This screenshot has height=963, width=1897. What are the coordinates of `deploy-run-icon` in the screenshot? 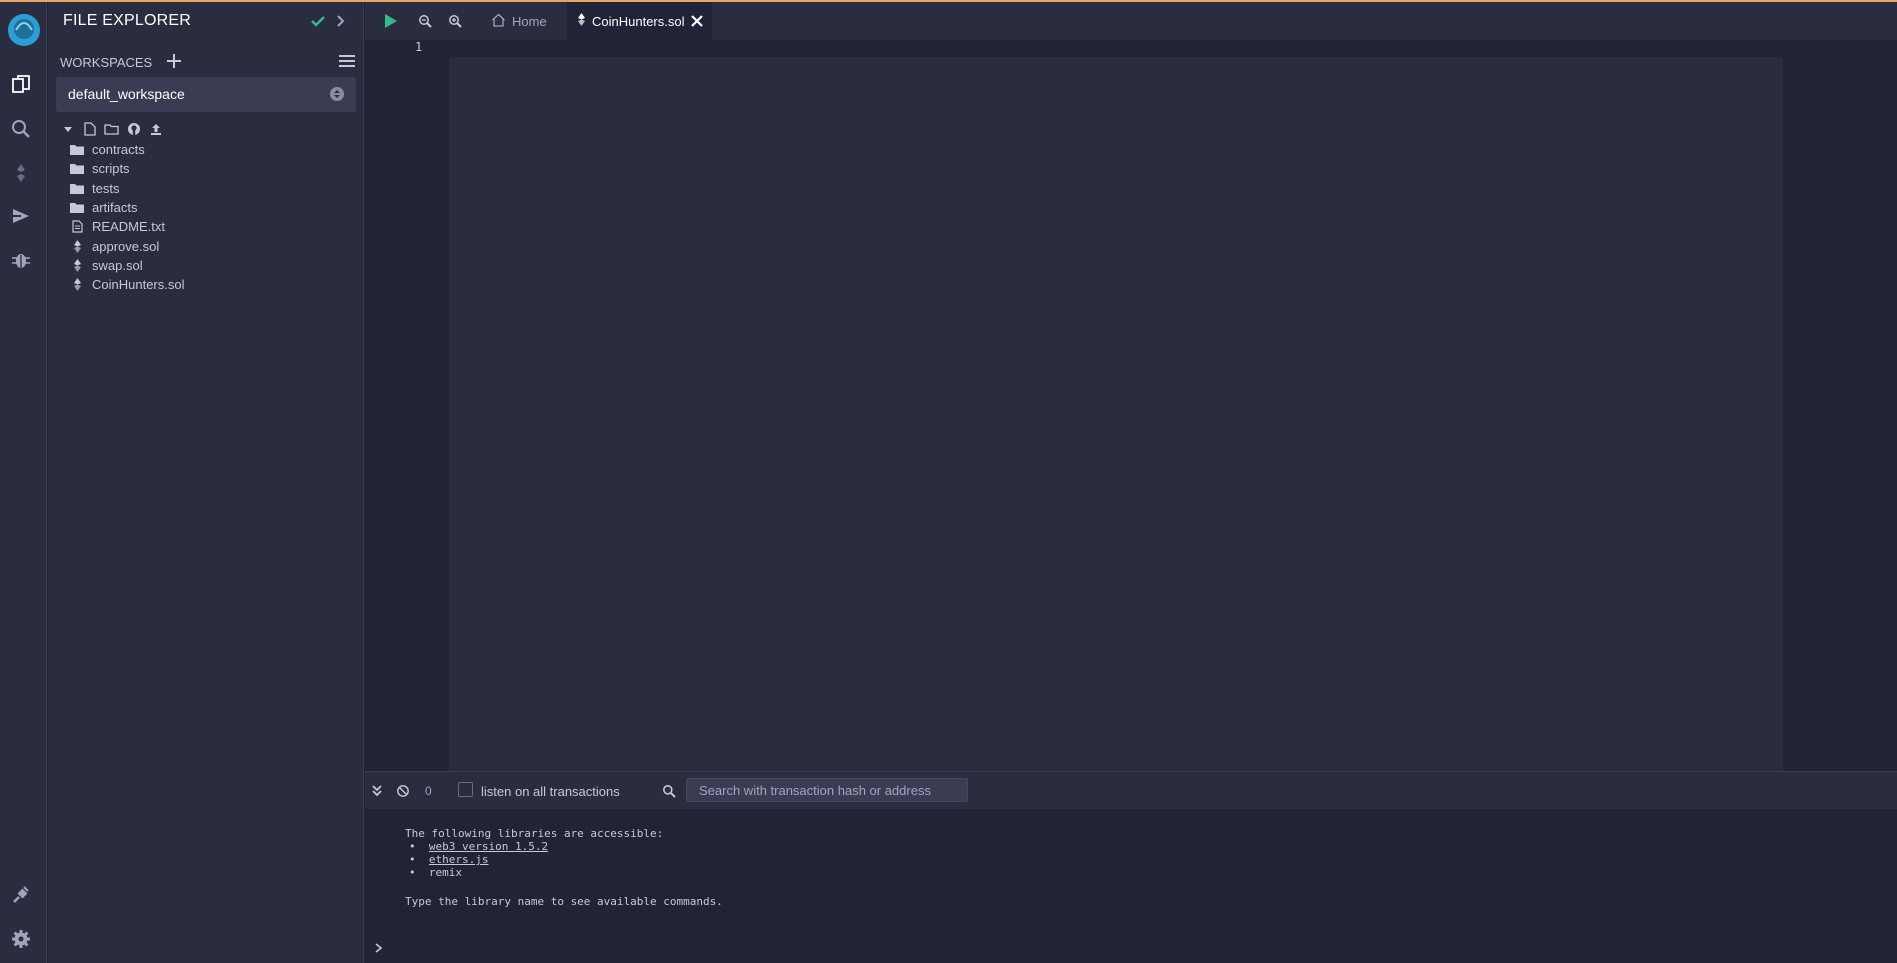 It's located at (21, 216).